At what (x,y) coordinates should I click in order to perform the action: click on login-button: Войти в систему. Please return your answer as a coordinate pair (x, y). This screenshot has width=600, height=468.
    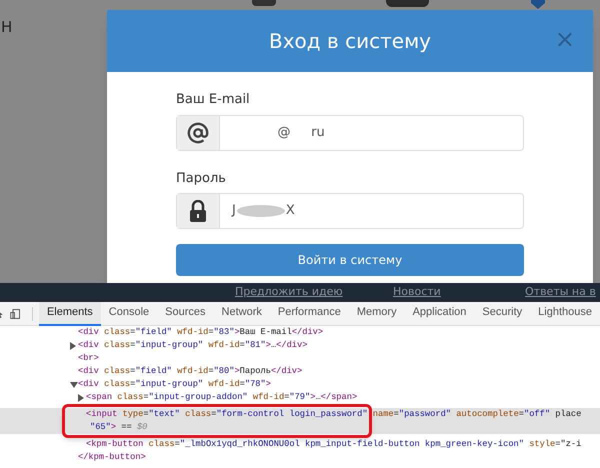
    Looking at the image, I should click on (350, 260).